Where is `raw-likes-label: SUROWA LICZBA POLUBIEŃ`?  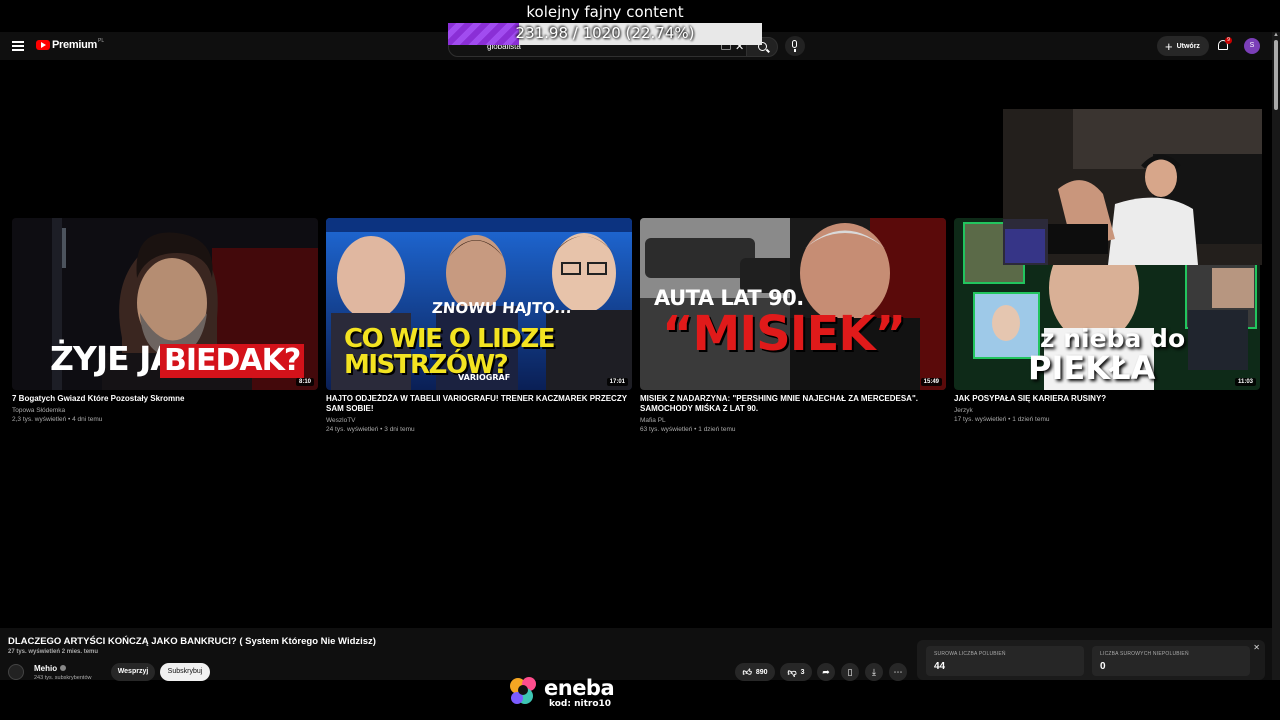 raw-likes-label: SUROWA LICZBA POLUBIEŃ is located at coordinates (970, 654).